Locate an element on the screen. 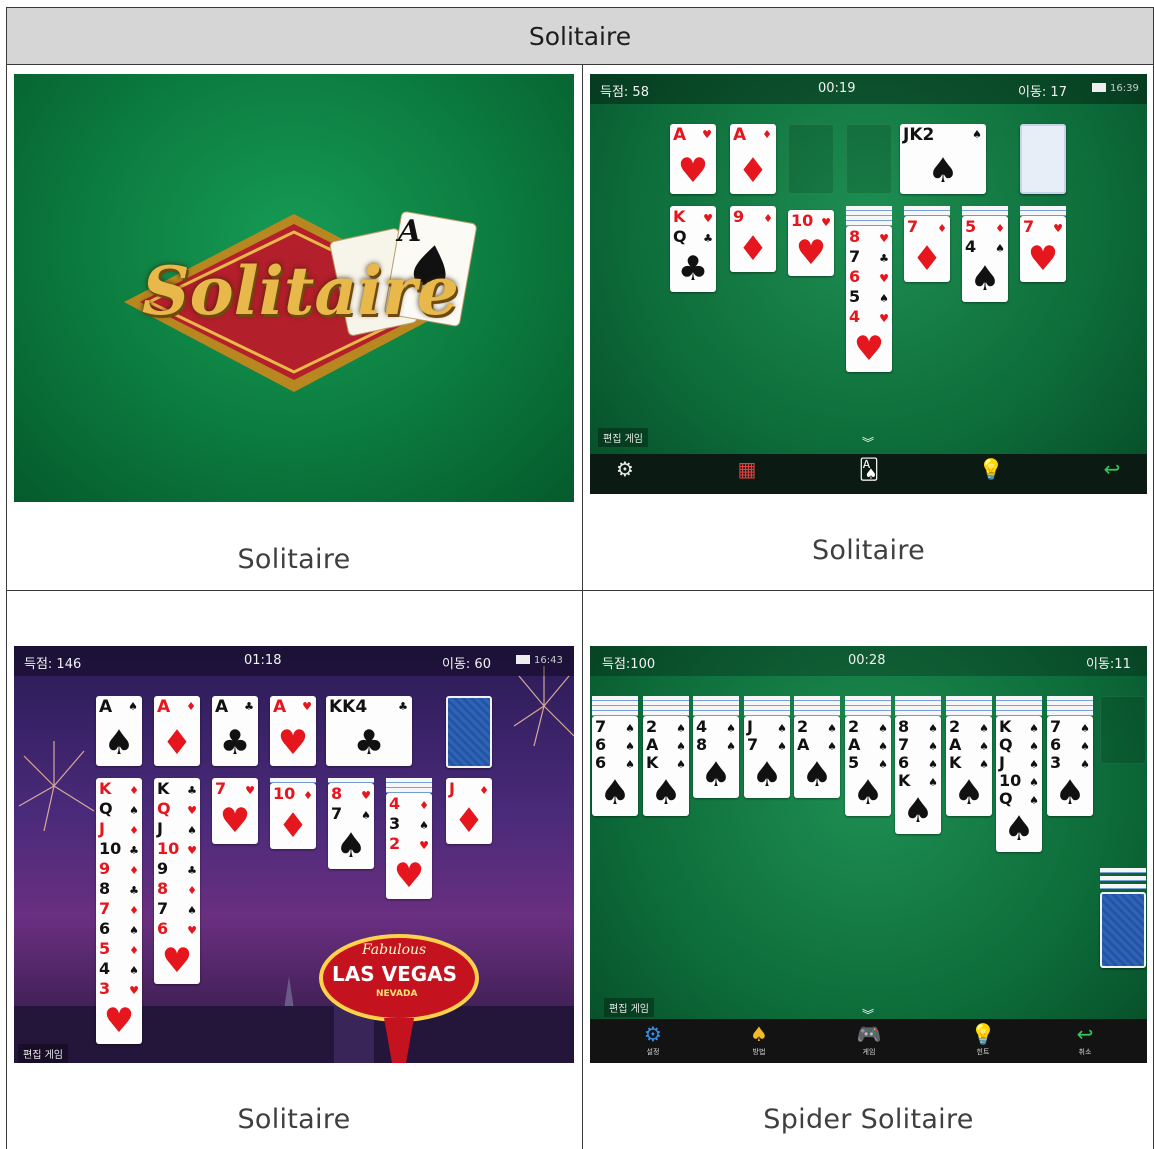  sign-line1: Fabulous is located at coordinates (394, 950).